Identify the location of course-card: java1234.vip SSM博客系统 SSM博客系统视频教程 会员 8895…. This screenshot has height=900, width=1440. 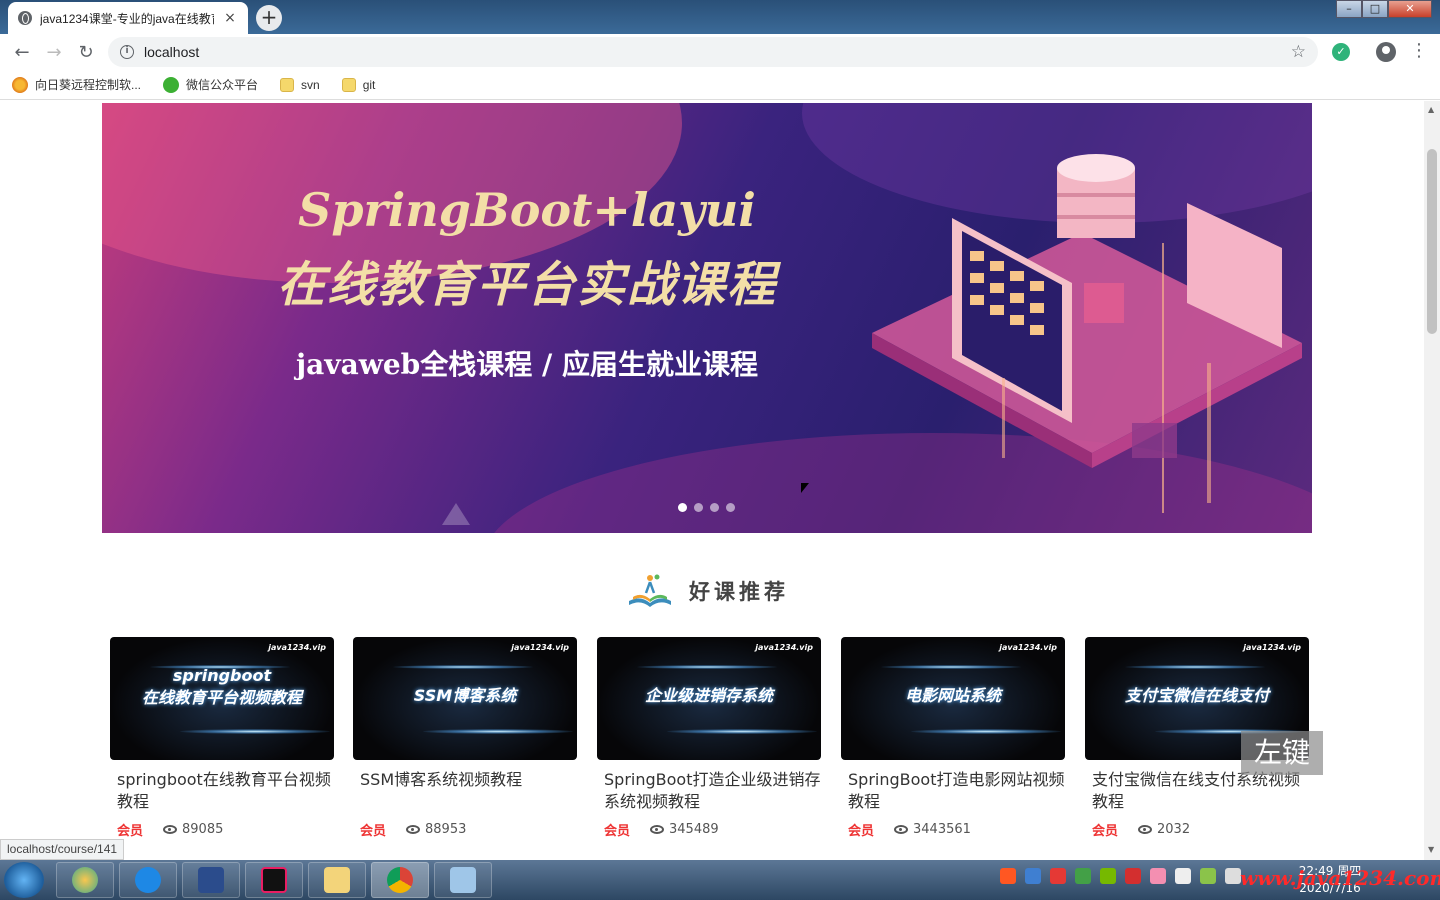
(465, 738).